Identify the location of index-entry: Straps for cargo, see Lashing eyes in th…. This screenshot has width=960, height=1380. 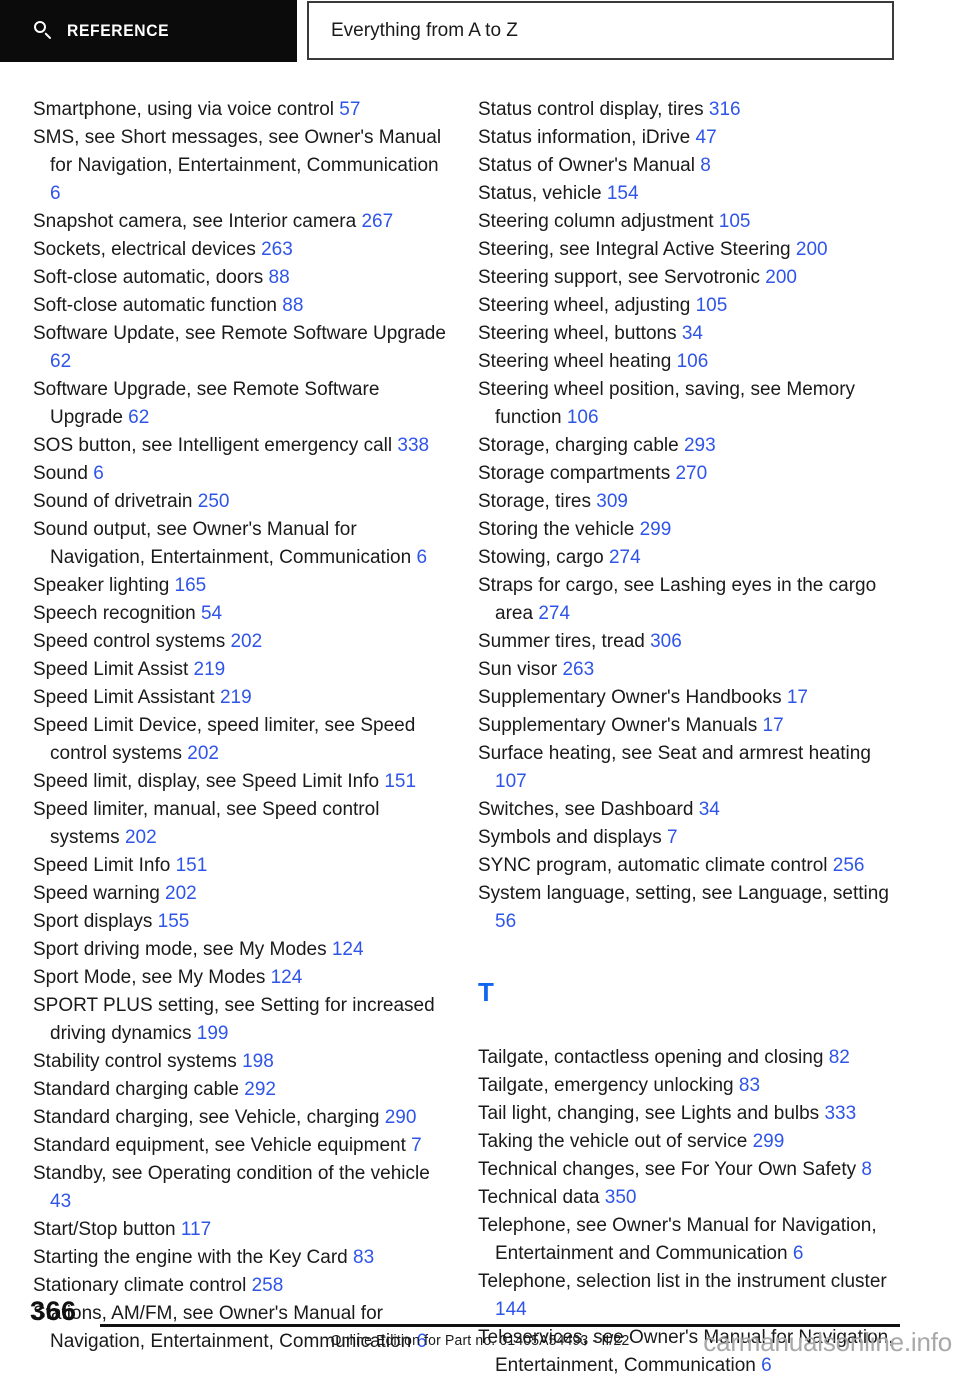
(690, 600).